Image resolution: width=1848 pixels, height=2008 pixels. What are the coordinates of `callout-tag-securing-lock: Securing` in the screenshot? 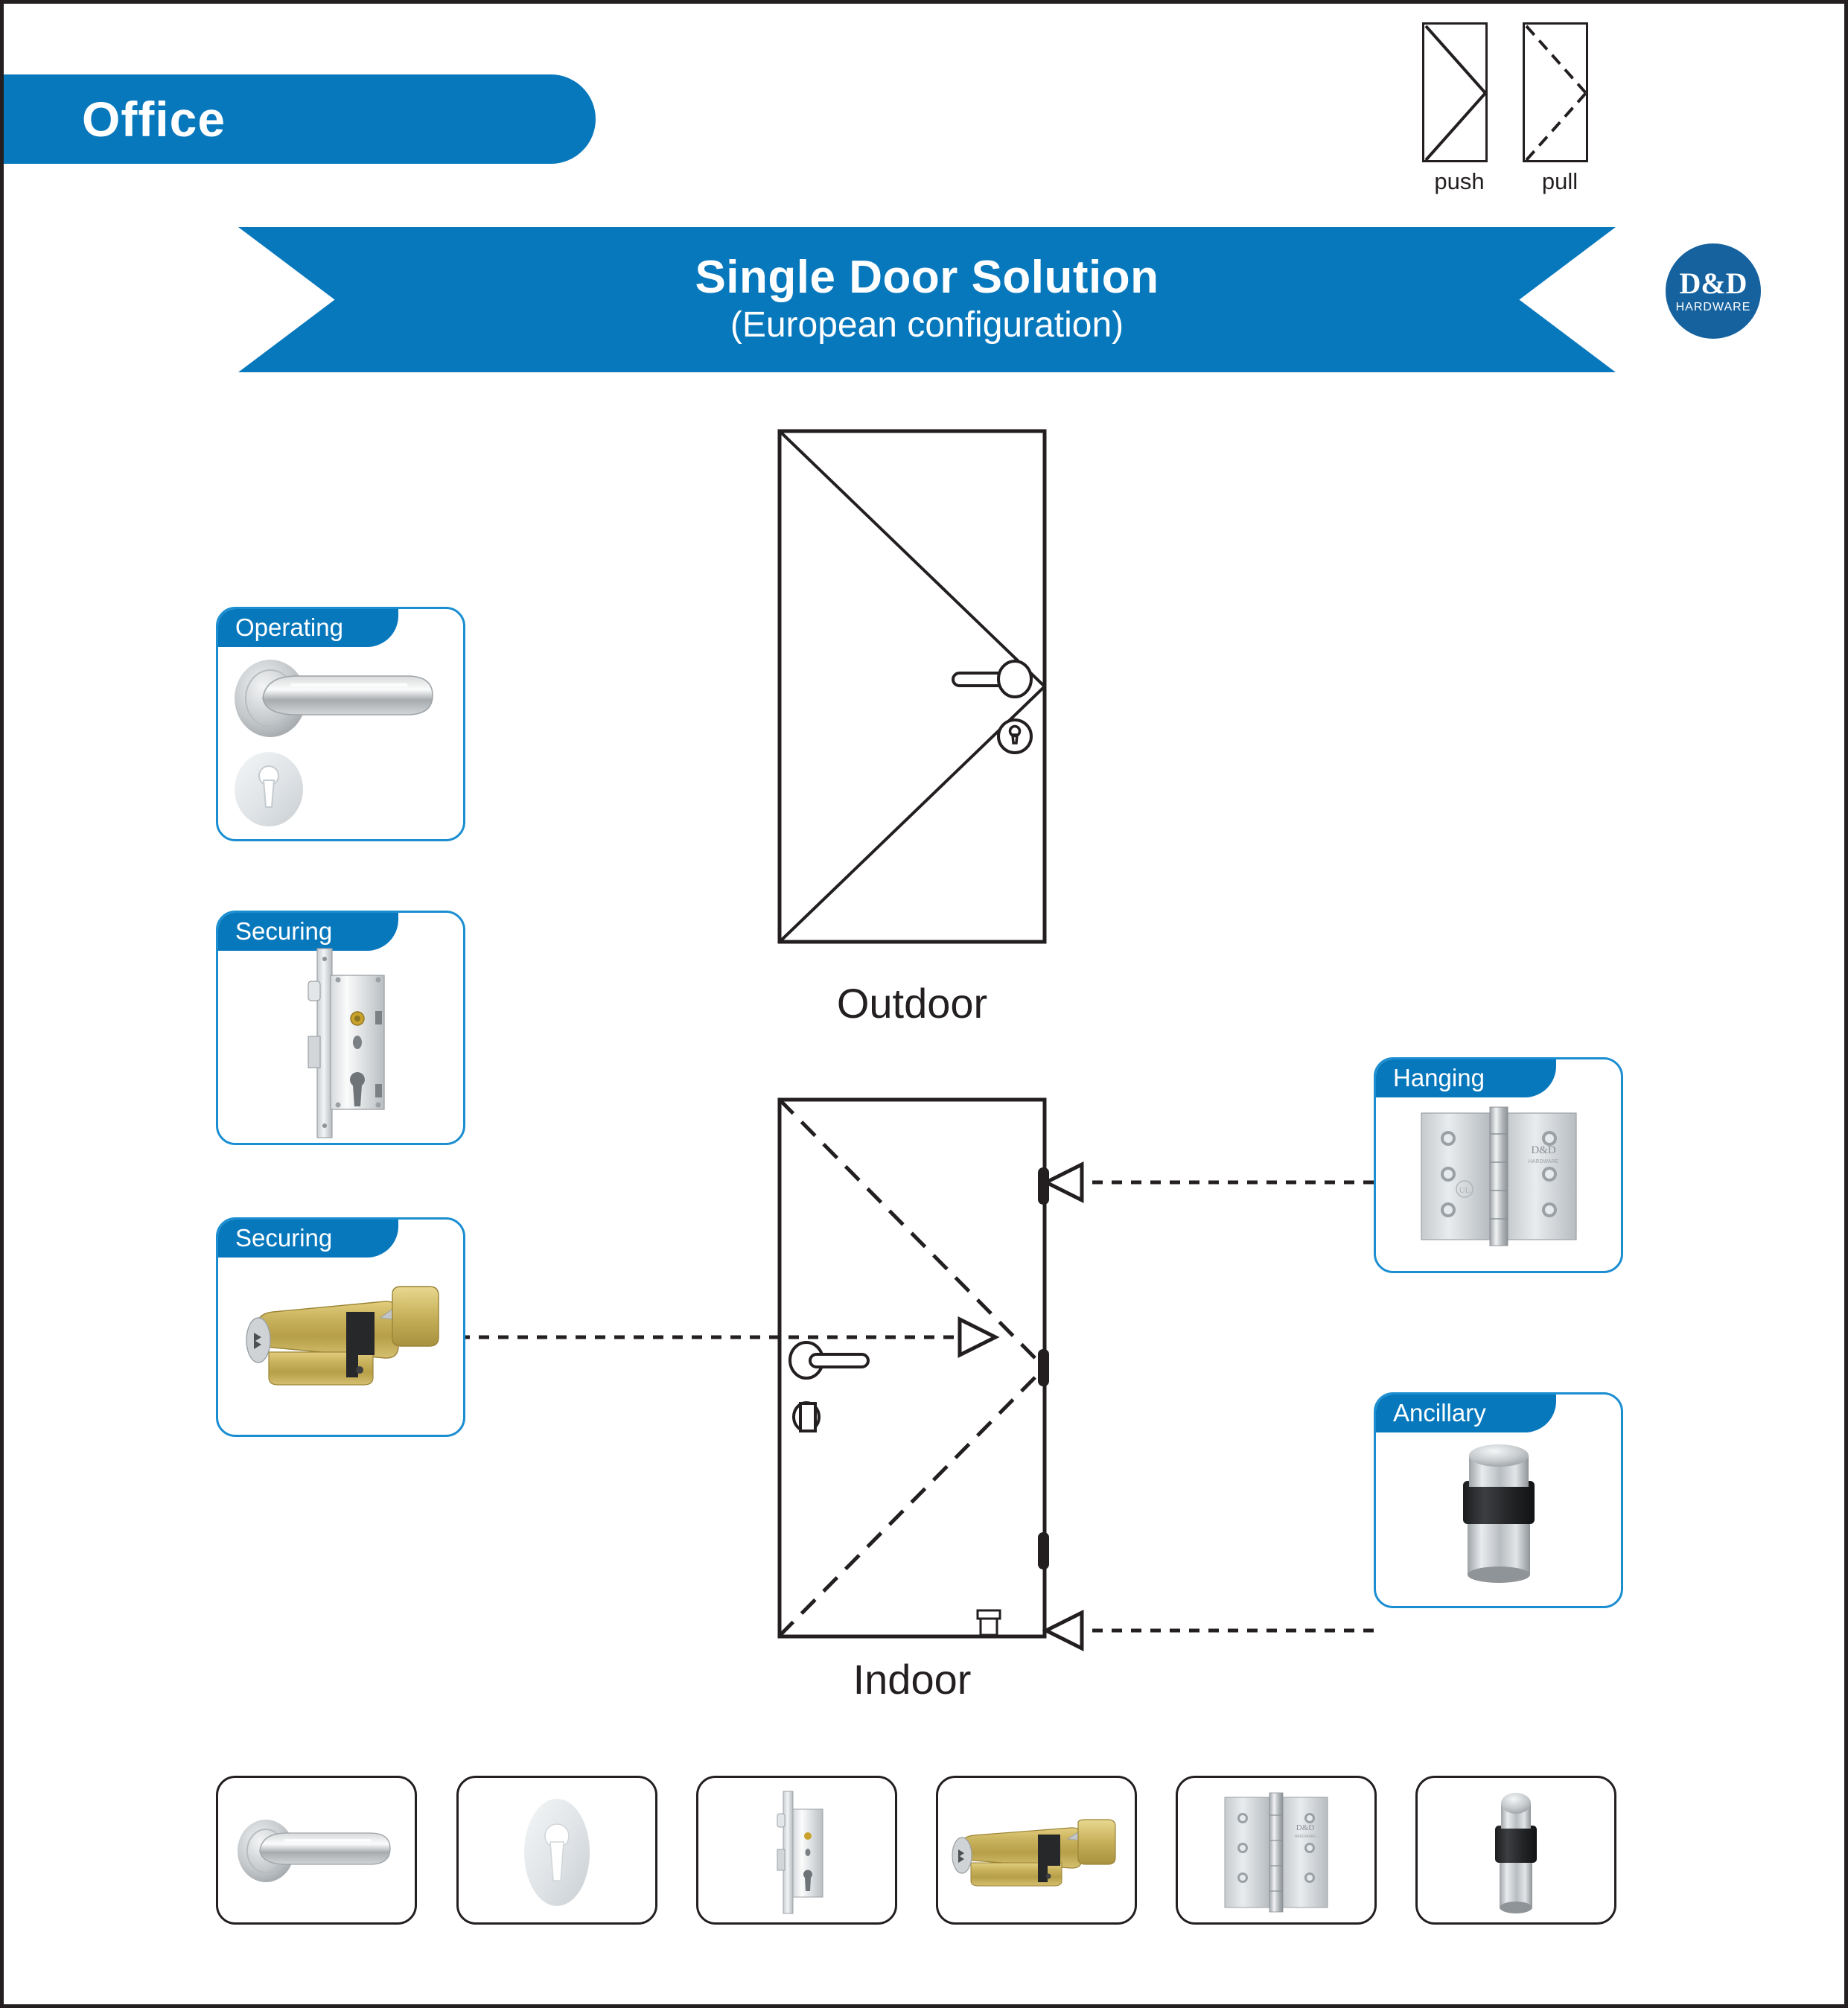 It's located at (308, 932).